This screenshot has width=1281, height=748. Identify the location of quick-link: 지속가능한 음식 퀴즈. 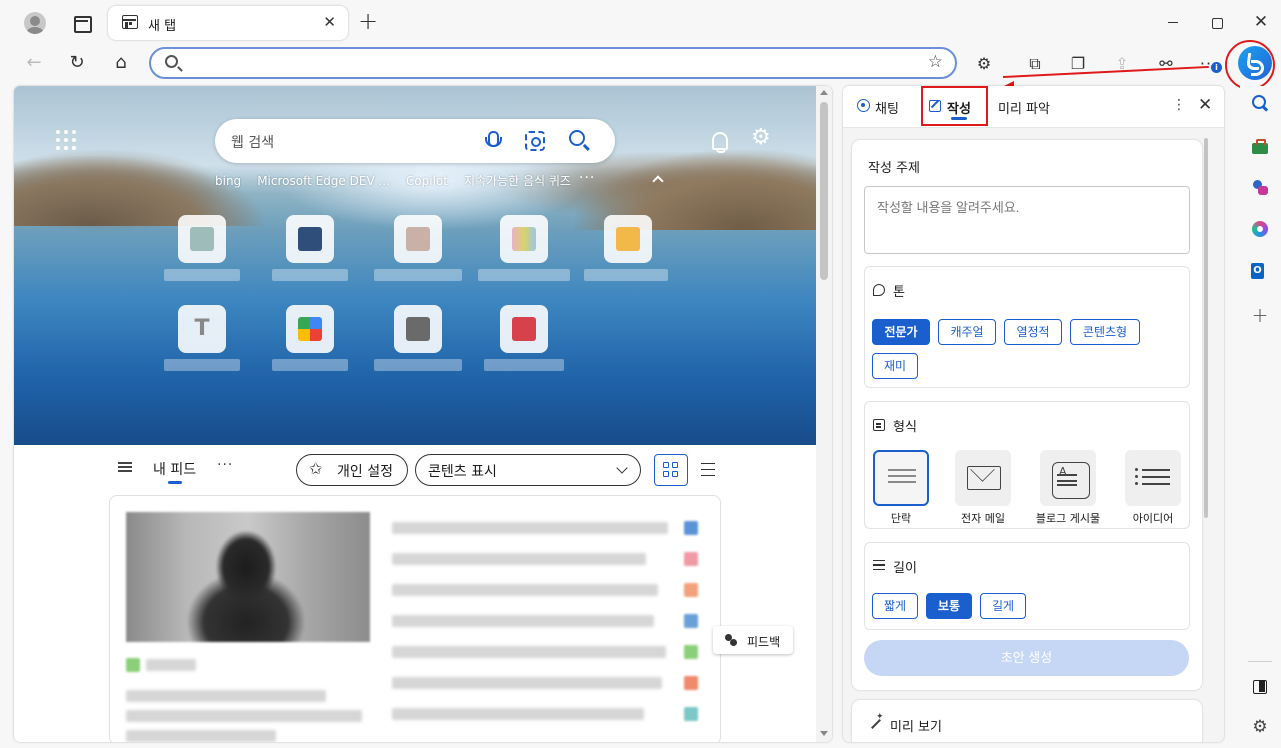
(517, 181).